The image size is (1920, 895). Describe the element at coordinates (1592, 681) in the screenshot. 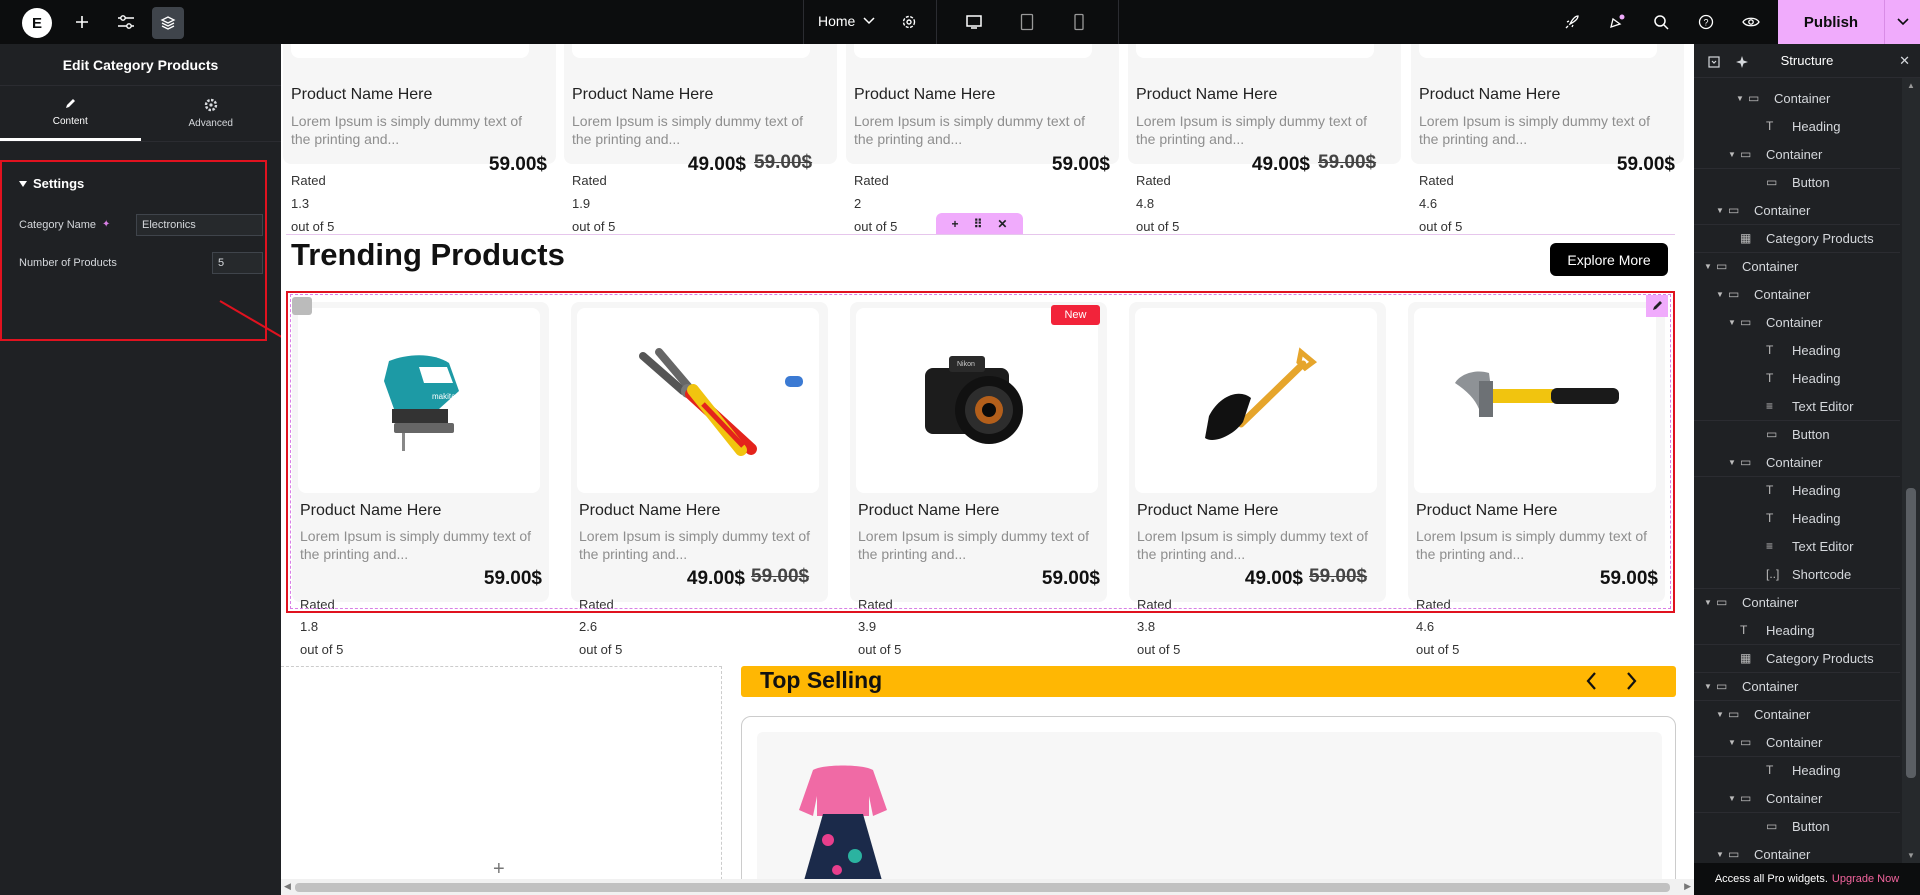

I see `chevron-left-icon` at that location.